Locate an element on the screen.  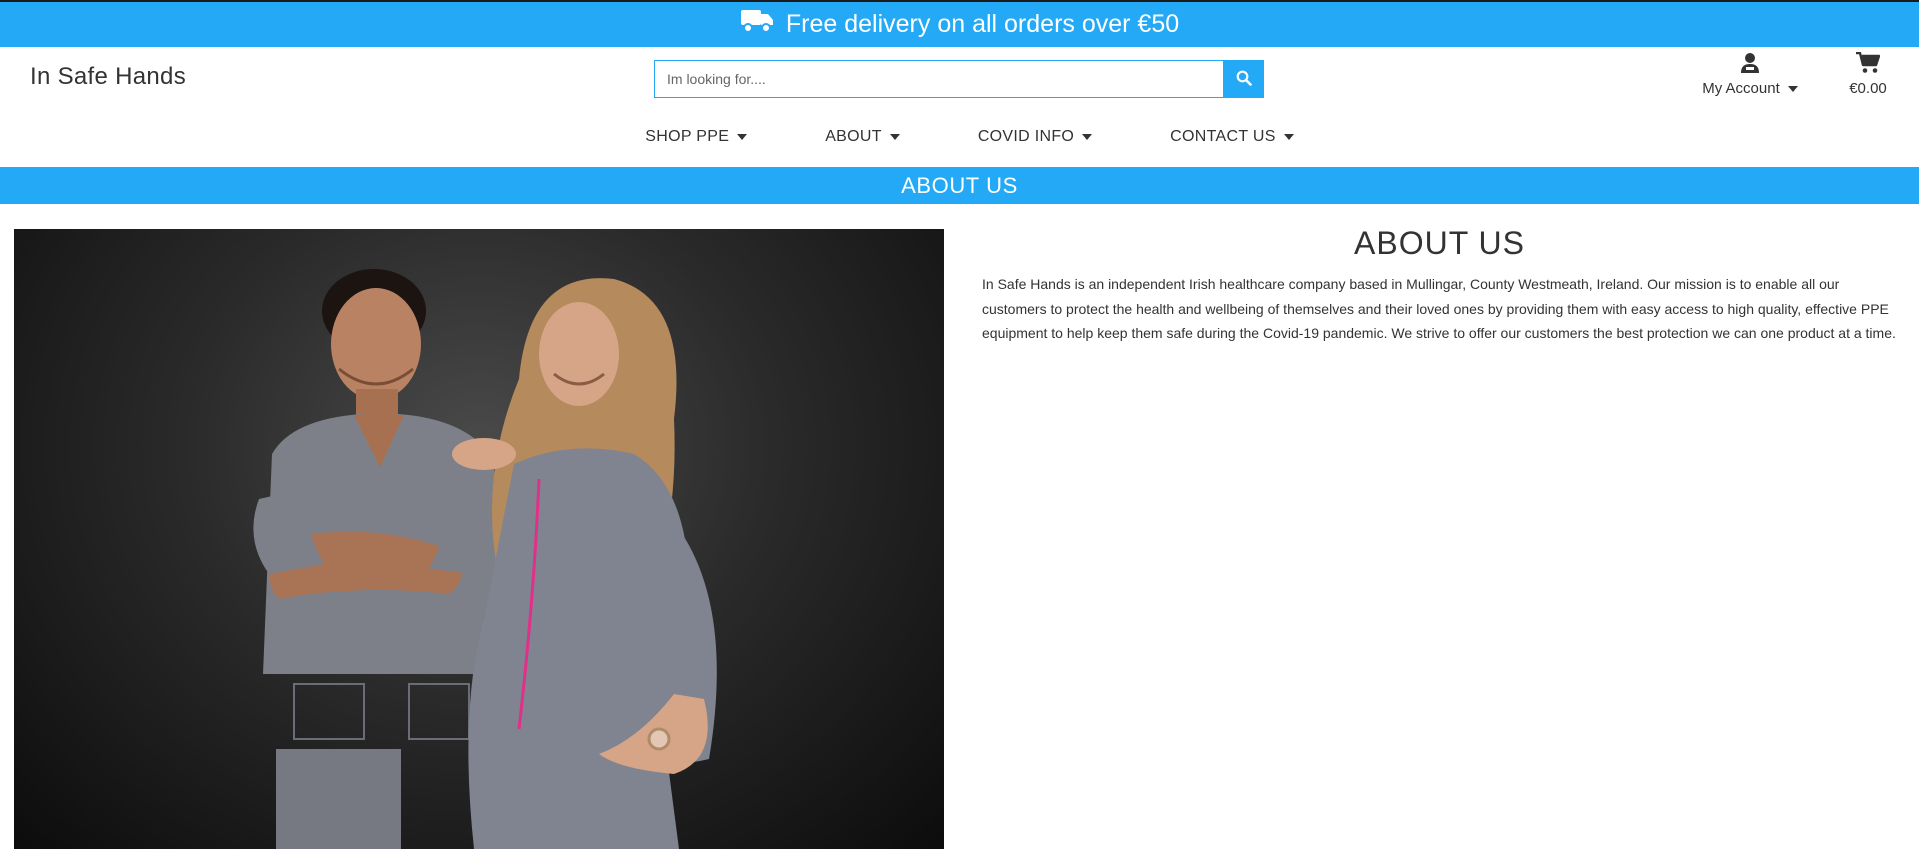
nav-covid-info: COVID INFO is located at coordinates (1035, 137).